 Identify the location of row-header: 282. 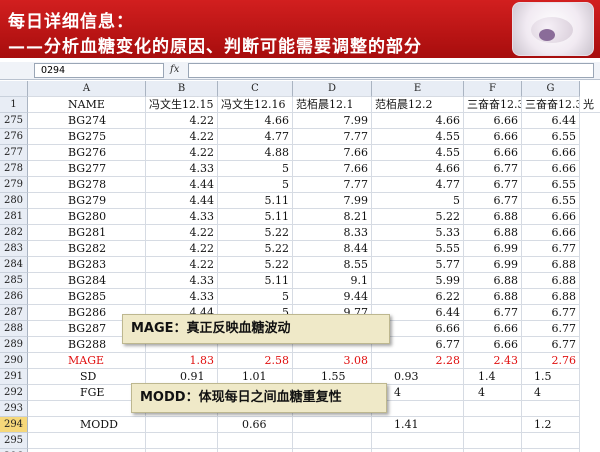
(14, 233).